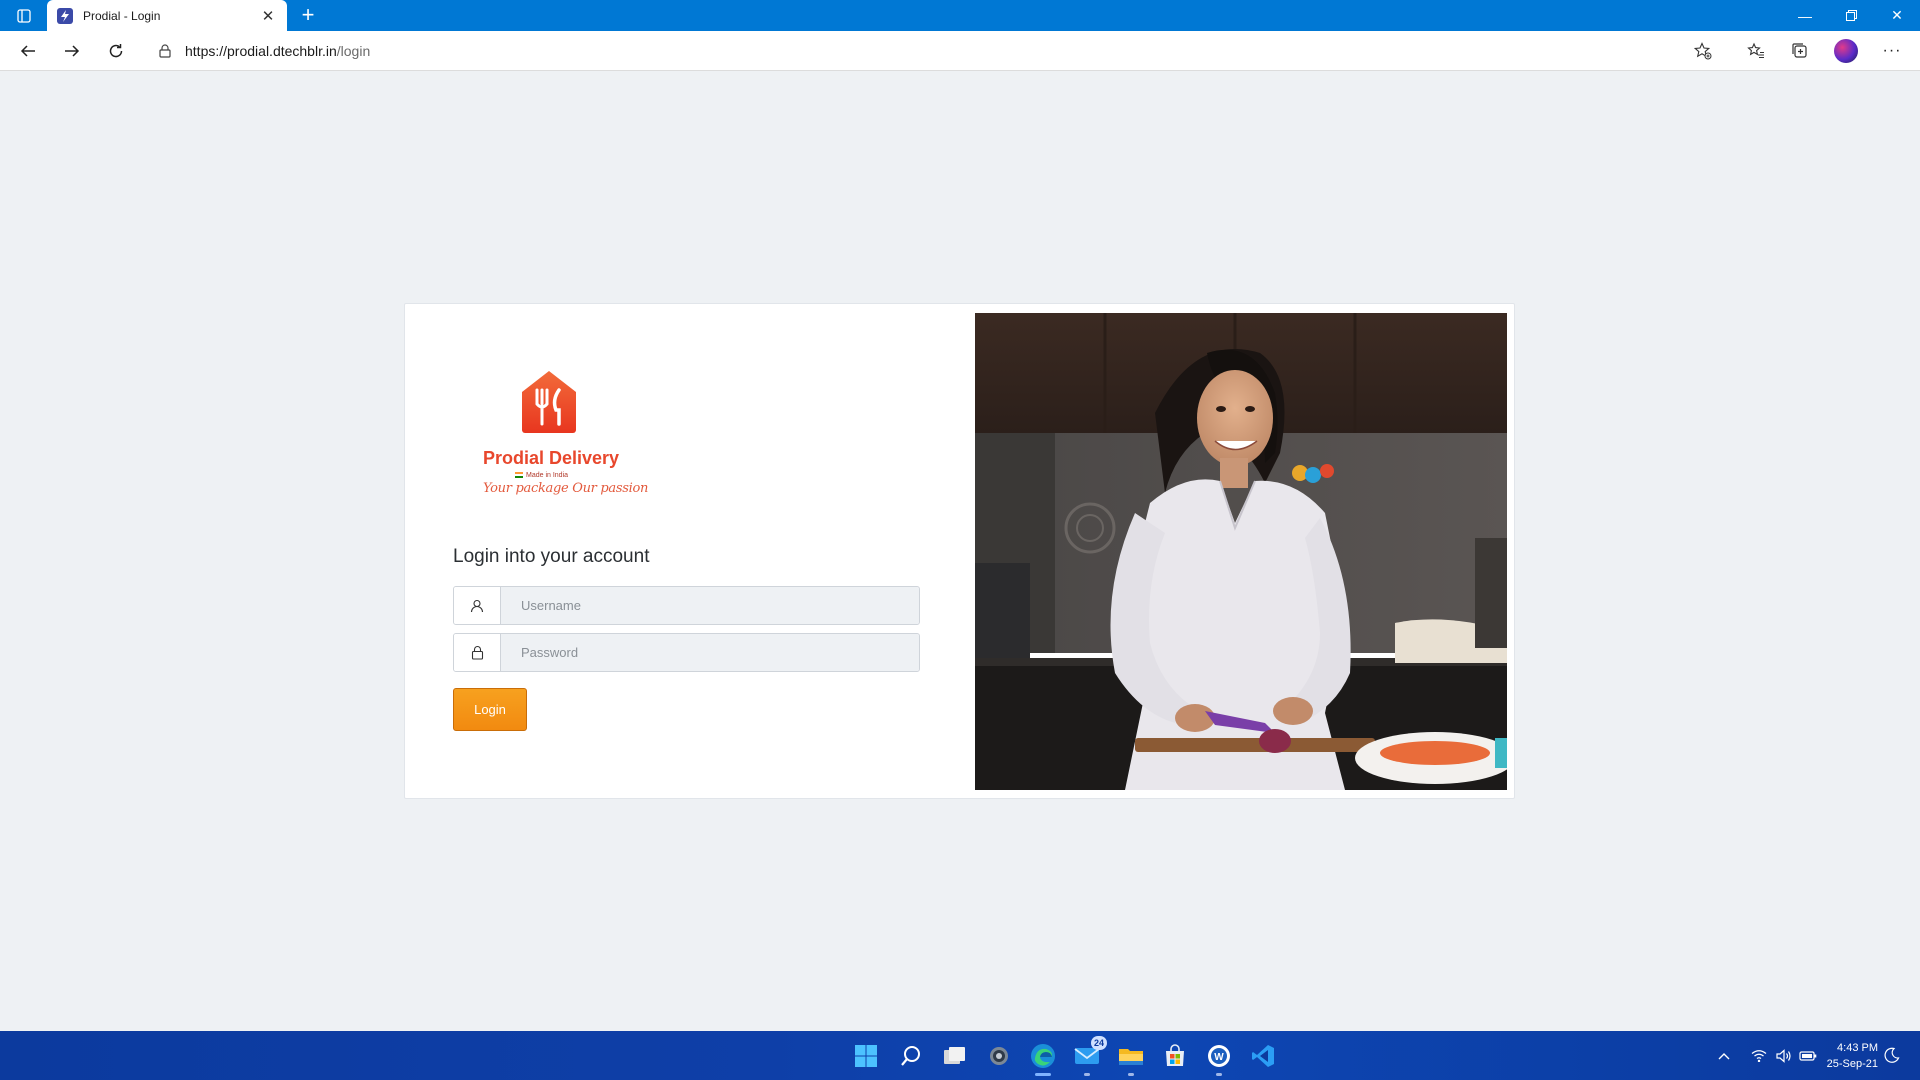 Image resolution: width=1920 pixels, height=1080 pixels. Describe the element at coordinates (1756, 51) in the screenshot. I see `favorites-icon` at that location.